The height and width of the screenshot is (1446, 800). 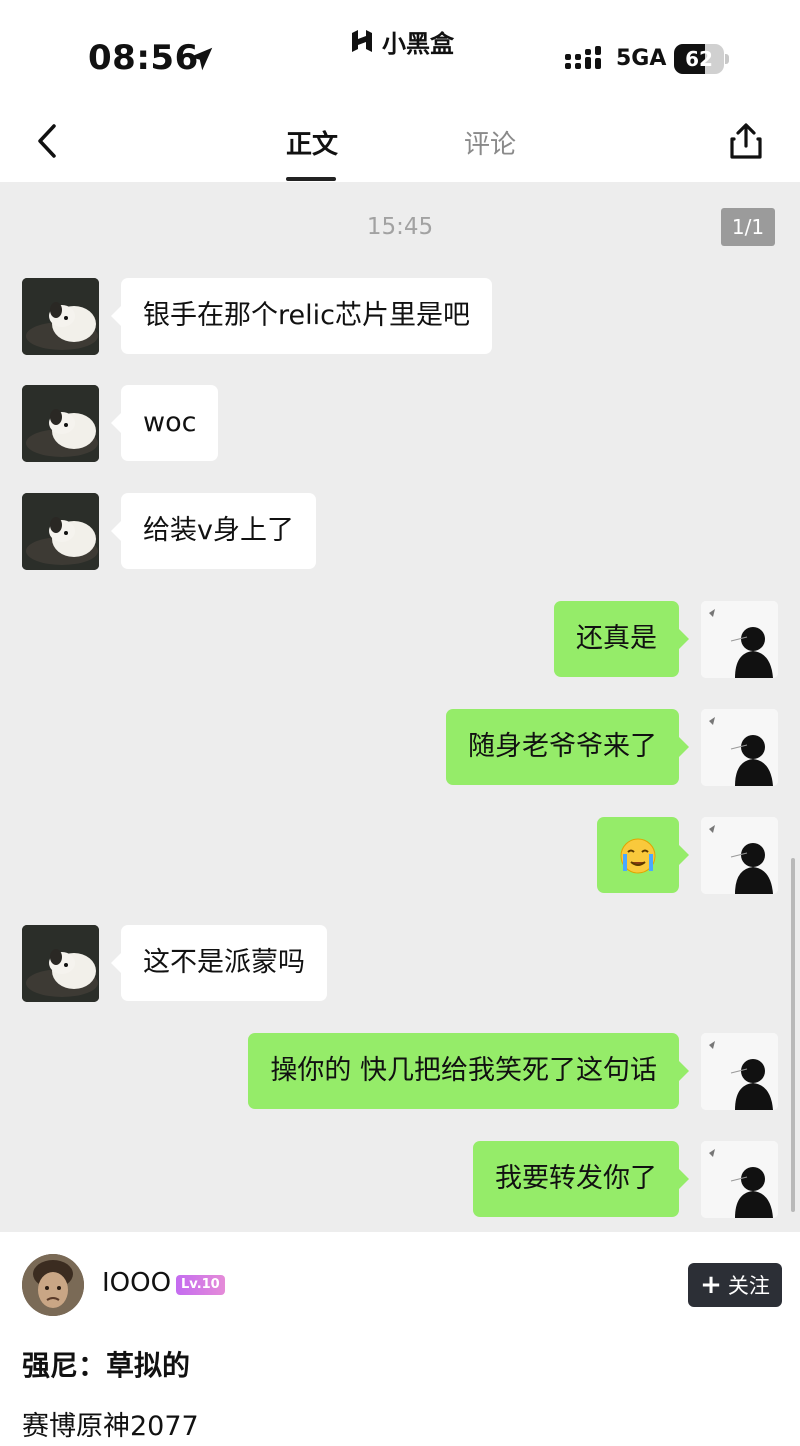 I want to click on network-type: 5GA, so click(x=641, y=58).